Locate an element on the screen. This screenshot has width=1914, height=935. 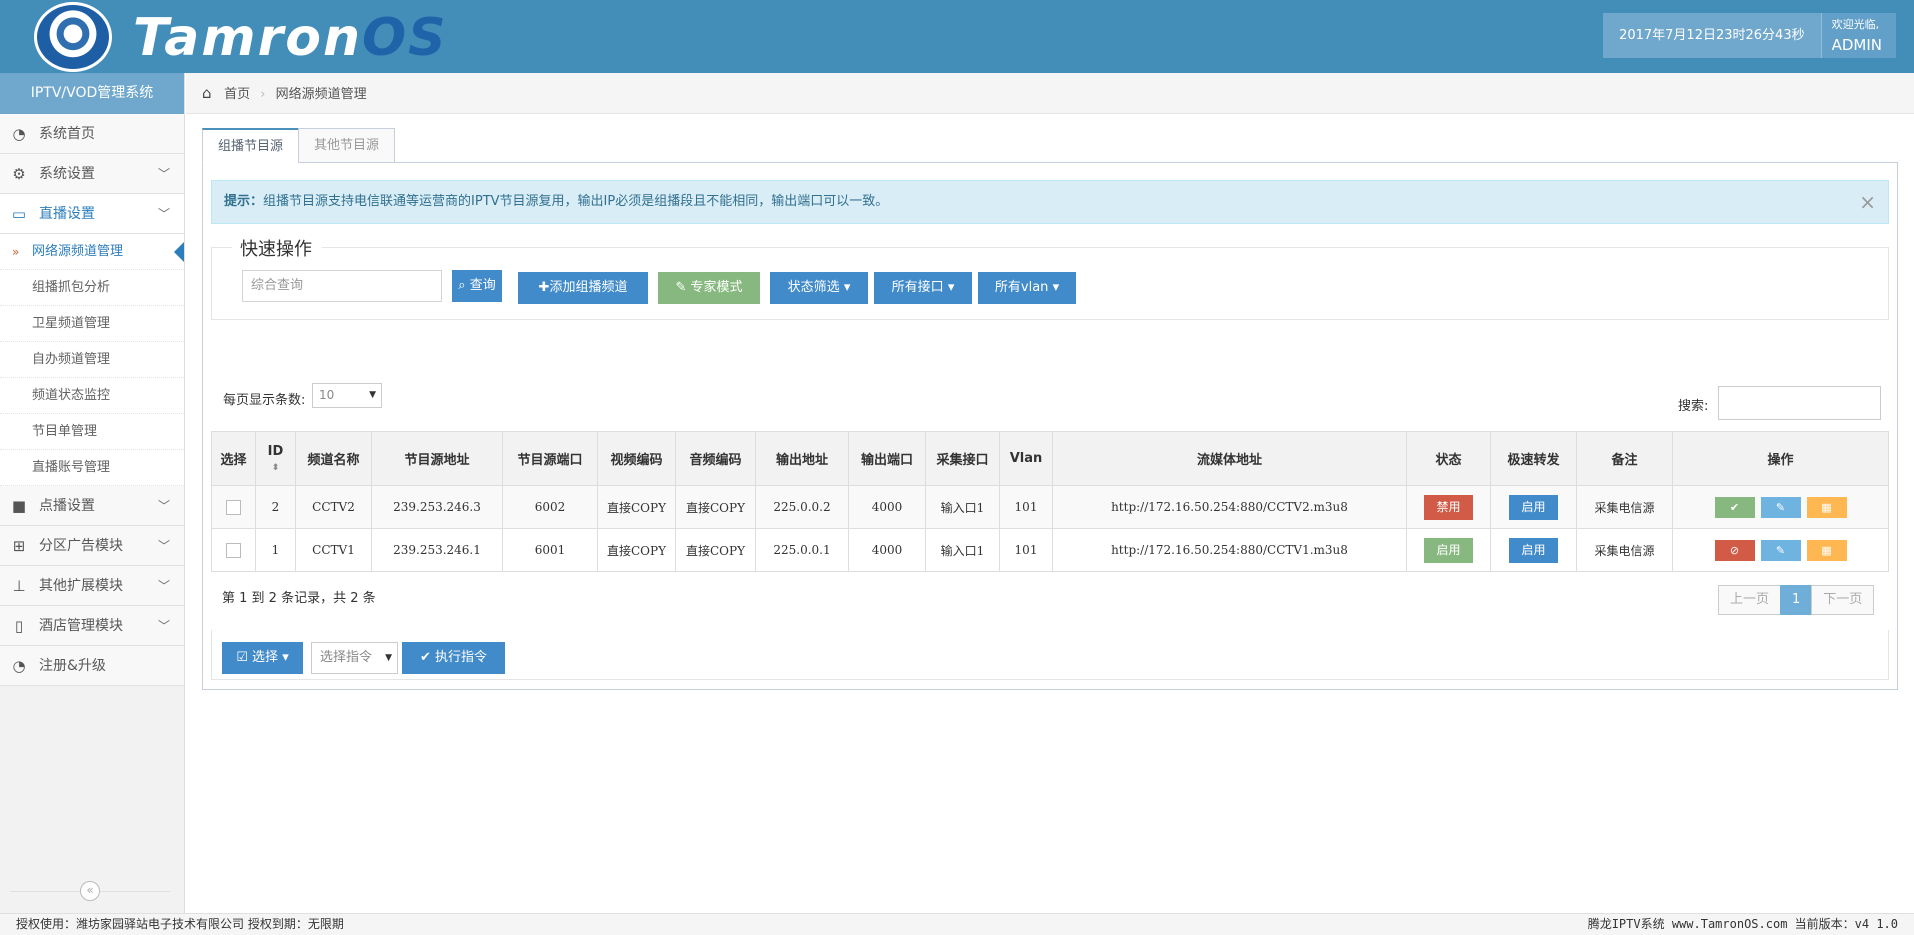
sidebar-item-vod-settings: ■ 点播设置 ﹀ is located at coordinates (92, 506).